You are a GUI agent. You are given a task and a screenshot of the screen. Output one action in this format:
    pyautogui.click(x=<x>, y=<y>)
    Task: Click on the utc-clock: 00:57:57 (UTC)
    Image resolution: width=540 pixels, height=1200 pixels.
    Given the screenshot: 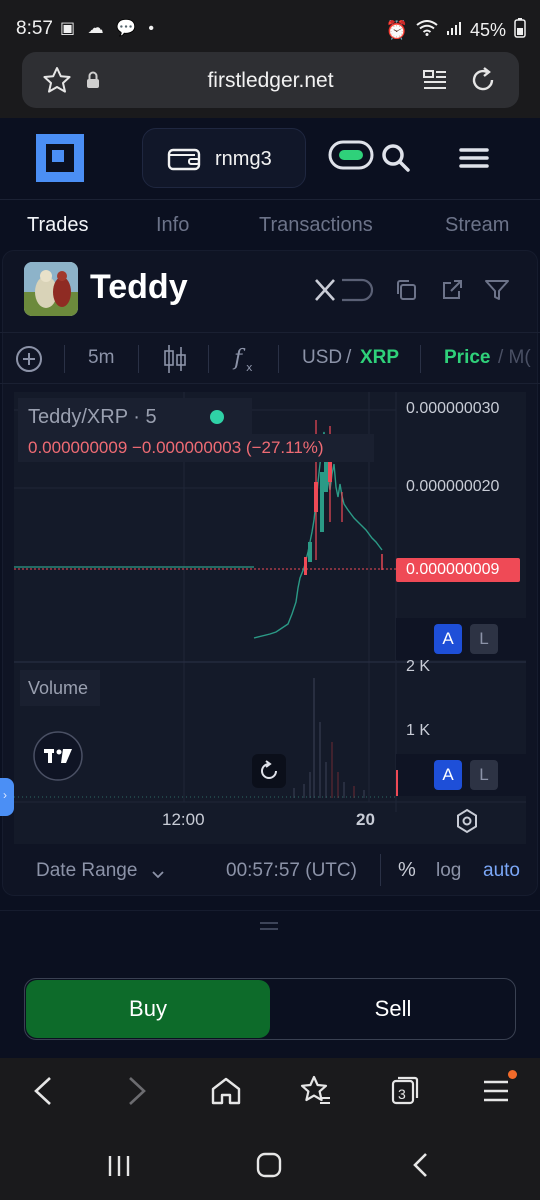 What is the action you would take?
    pyautogui.click(x=291, y=870)
    